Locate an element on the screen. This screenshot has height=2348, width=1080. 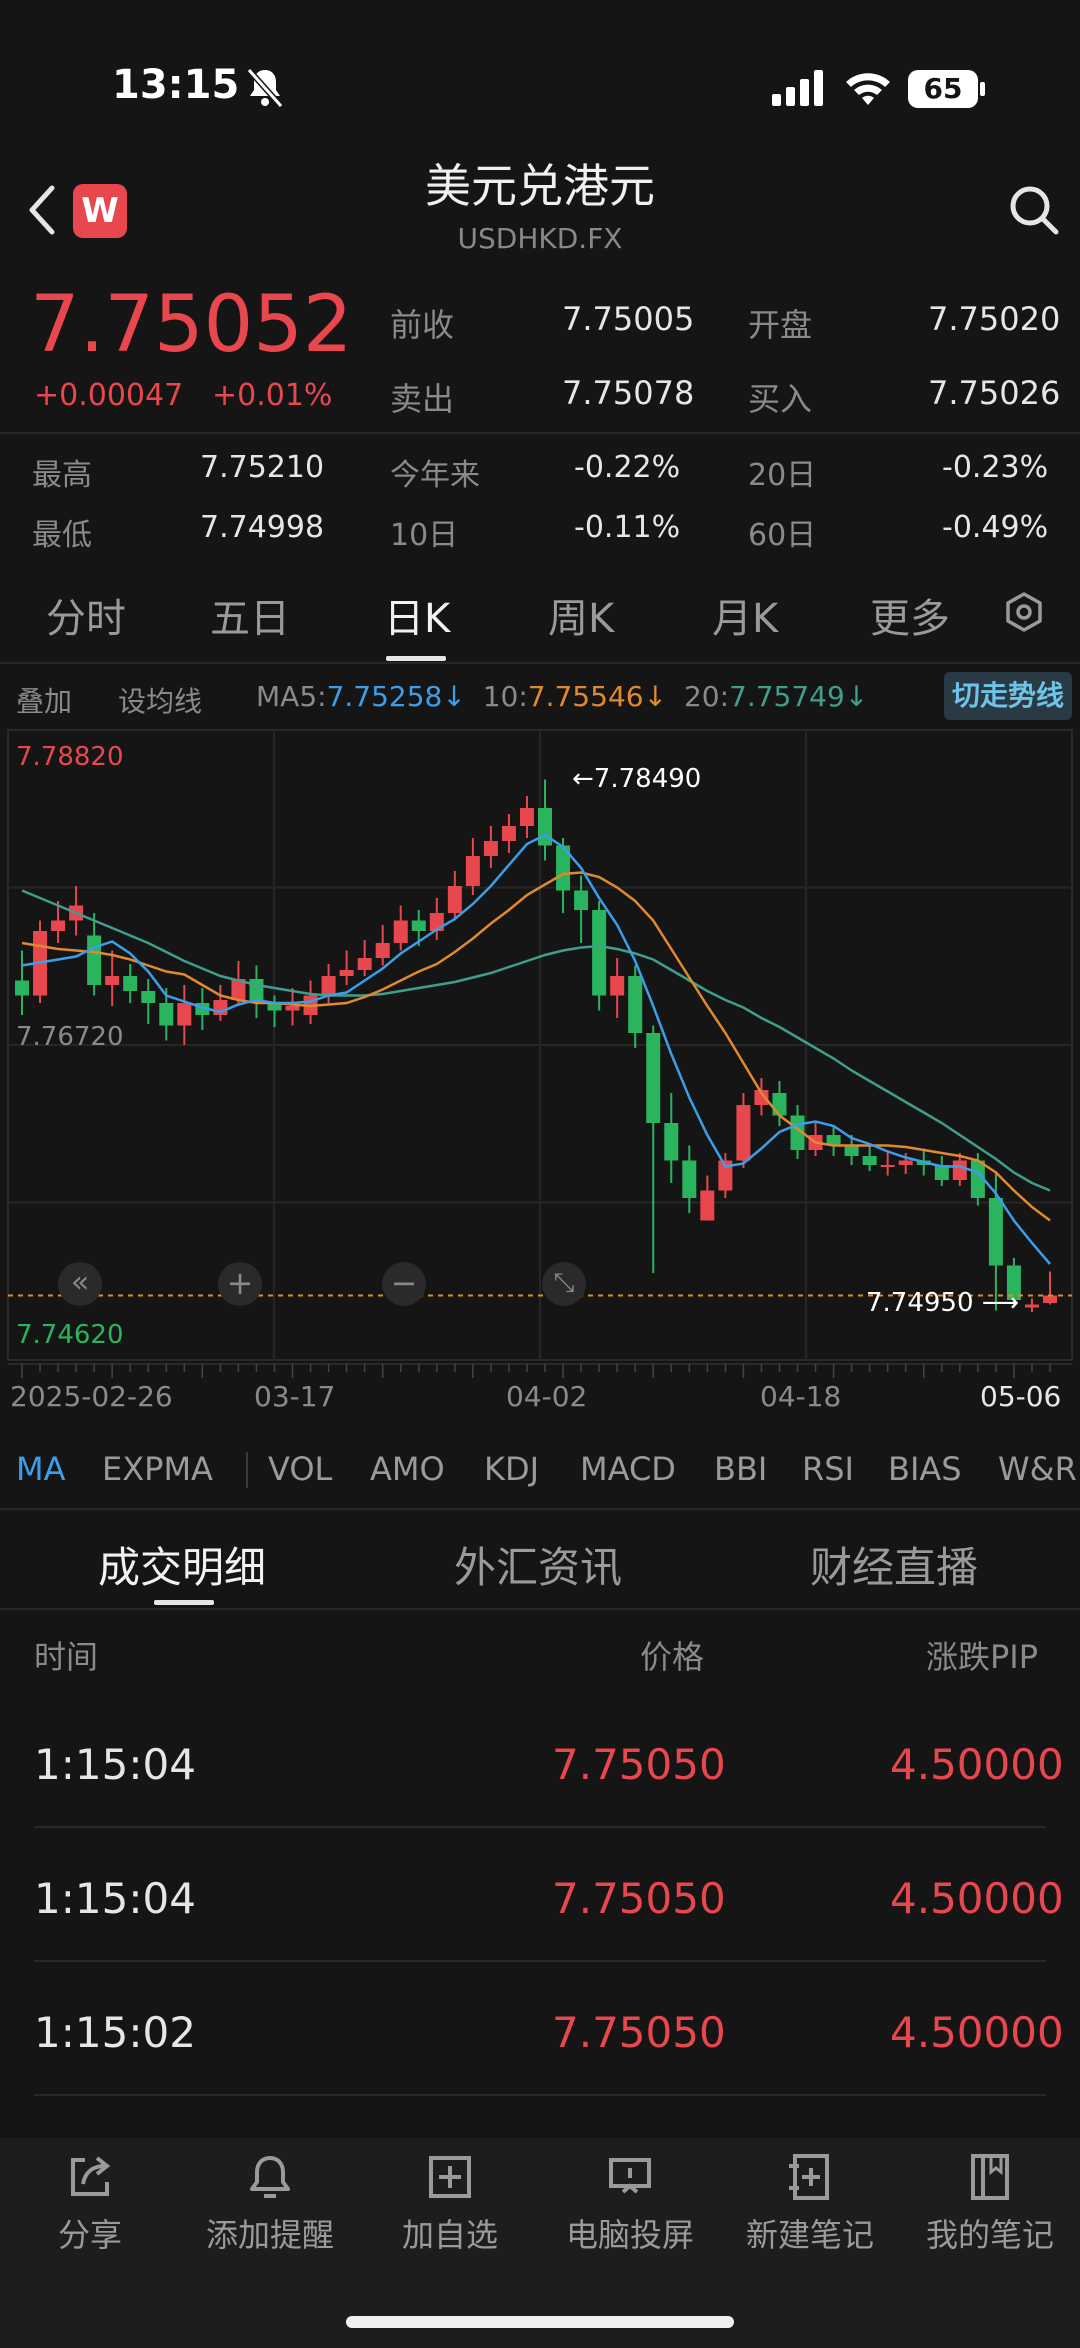
x-label-4: 05-06 is located at coordinates (1021, 1396).